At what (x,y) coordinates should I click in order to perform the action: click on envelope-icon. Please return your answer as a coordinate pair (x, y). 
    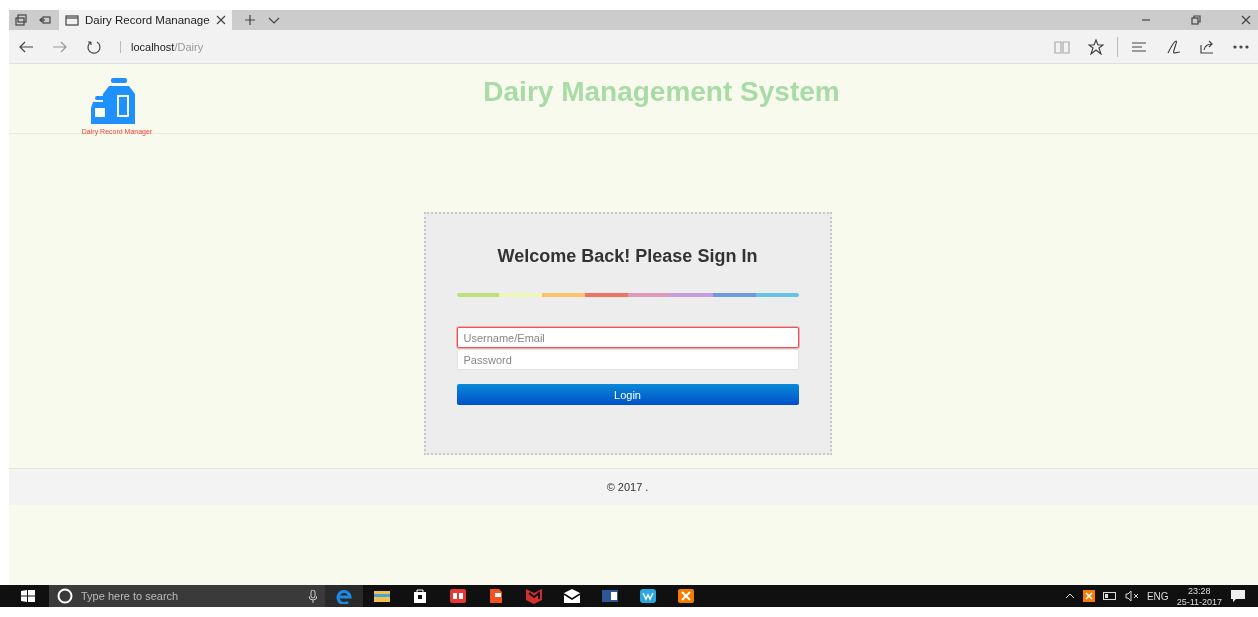
    Looking at the image, I should click on (572, 596).